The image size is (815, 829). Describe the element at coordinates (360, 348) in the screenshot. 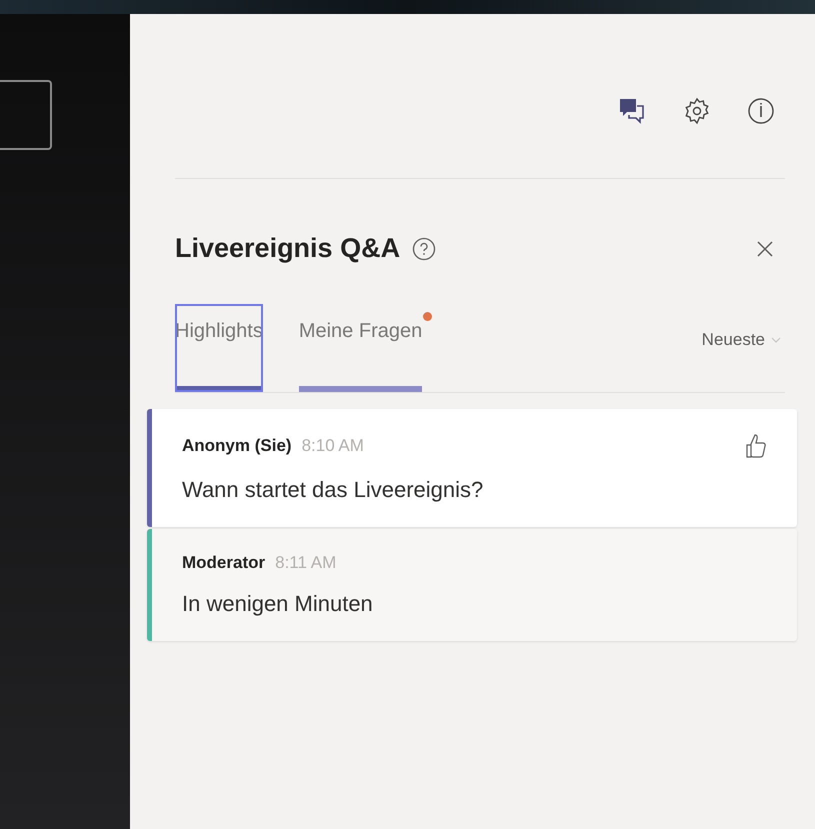

I see `tab: Meine Fragen` at that location.